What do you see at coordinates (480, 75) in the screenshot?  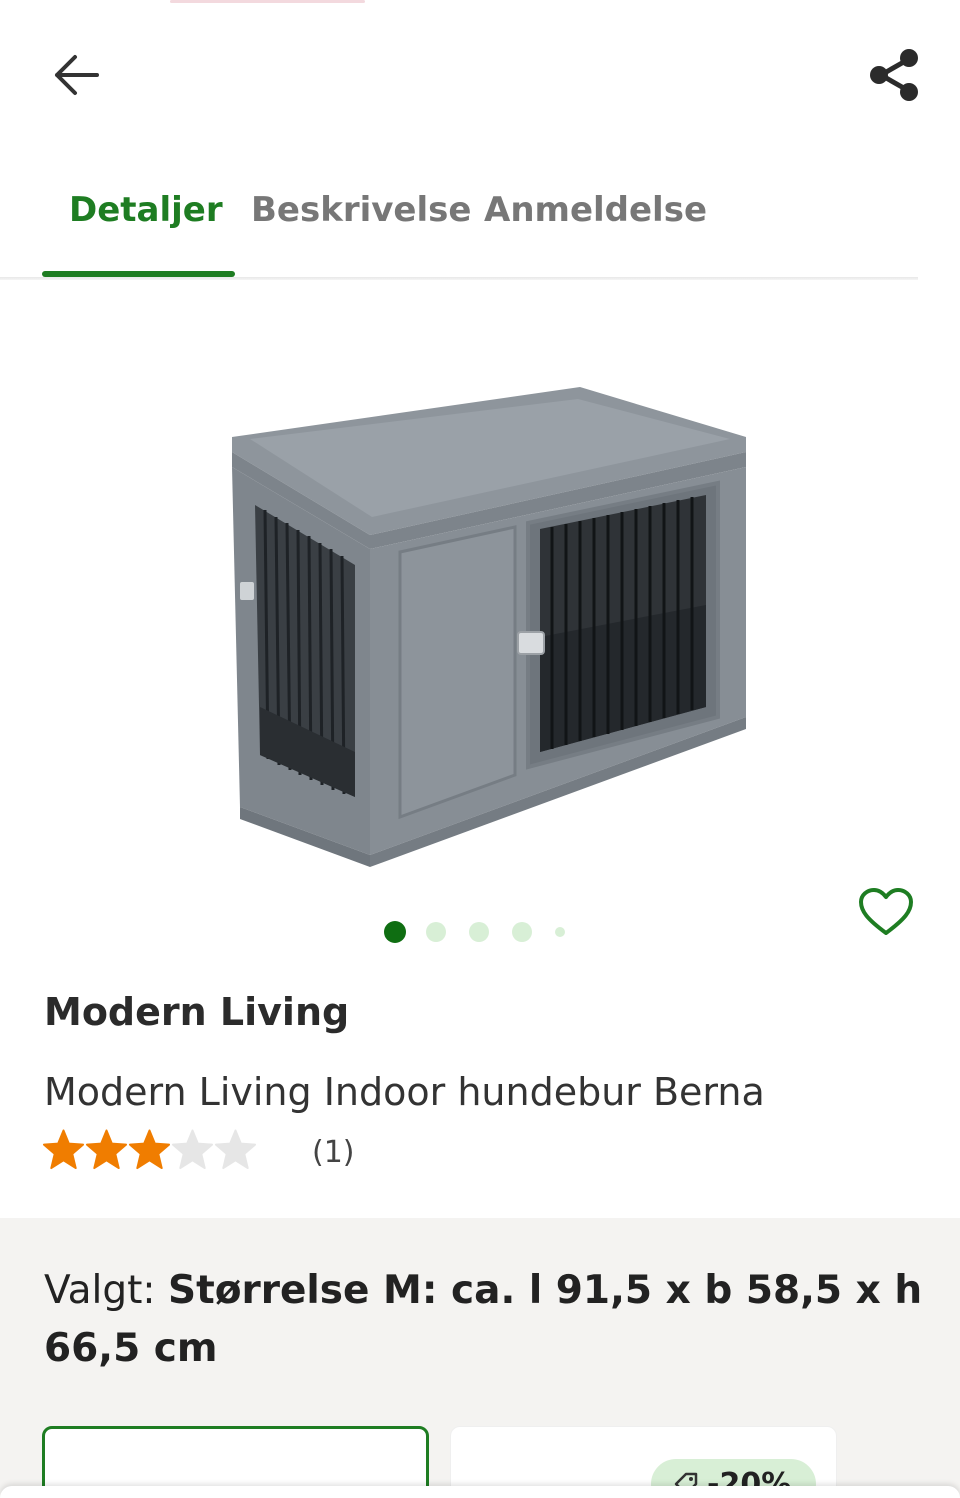 I see `app-bar` at bounding box center [480, 75].